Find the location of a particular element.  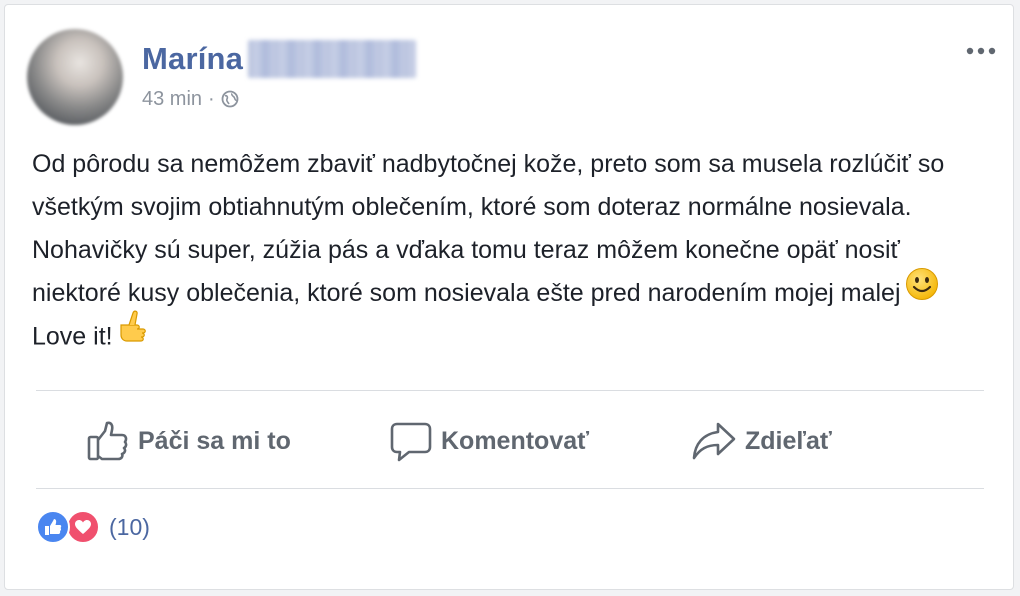

thumbs-up-icon is located at coordinates (107, 441).